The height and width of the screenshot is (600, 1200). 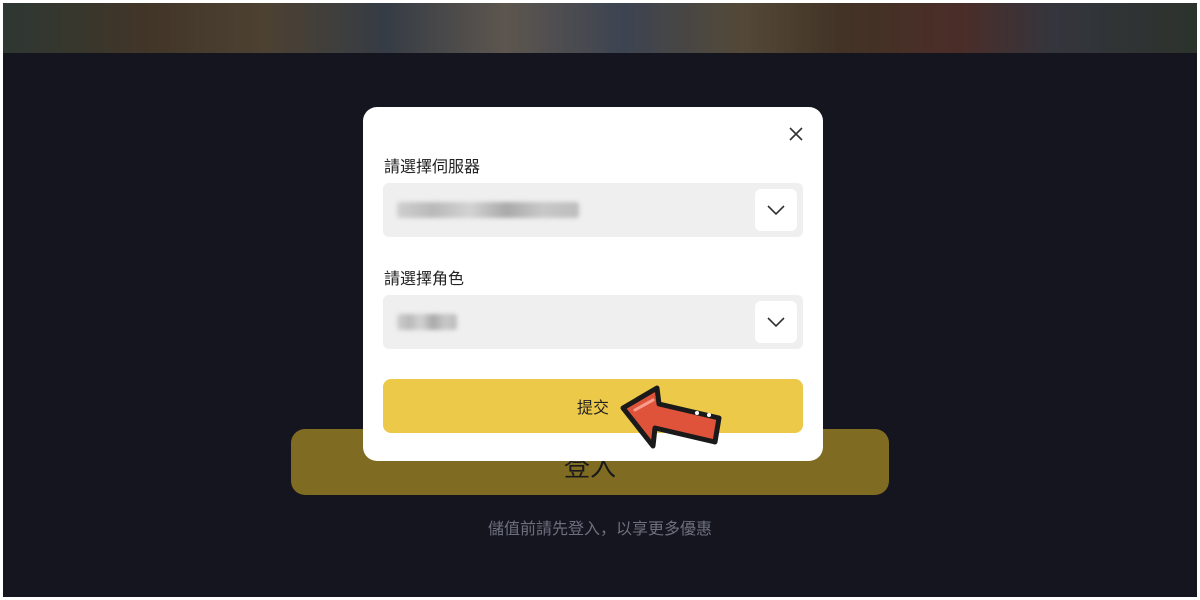 I want to click on role-label: 請選擇角色, so click(x=424, y=278).